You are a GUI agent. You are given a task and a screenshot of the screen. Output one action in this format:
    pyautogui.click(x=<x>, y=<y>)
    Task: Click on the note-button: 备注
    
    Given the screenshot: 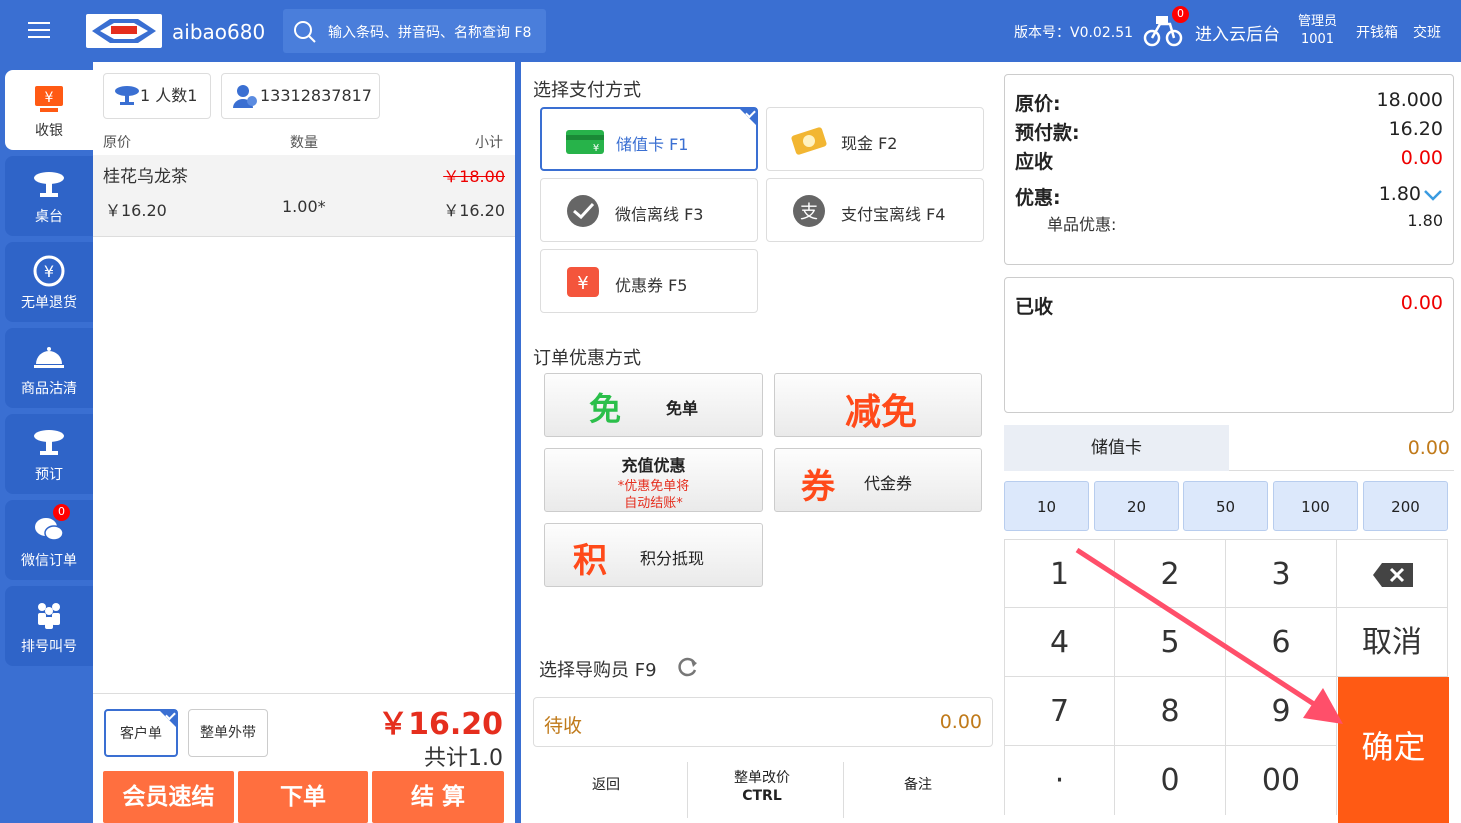 What is the action you would take?
    pyautogui.click(x=918, y=790)
    